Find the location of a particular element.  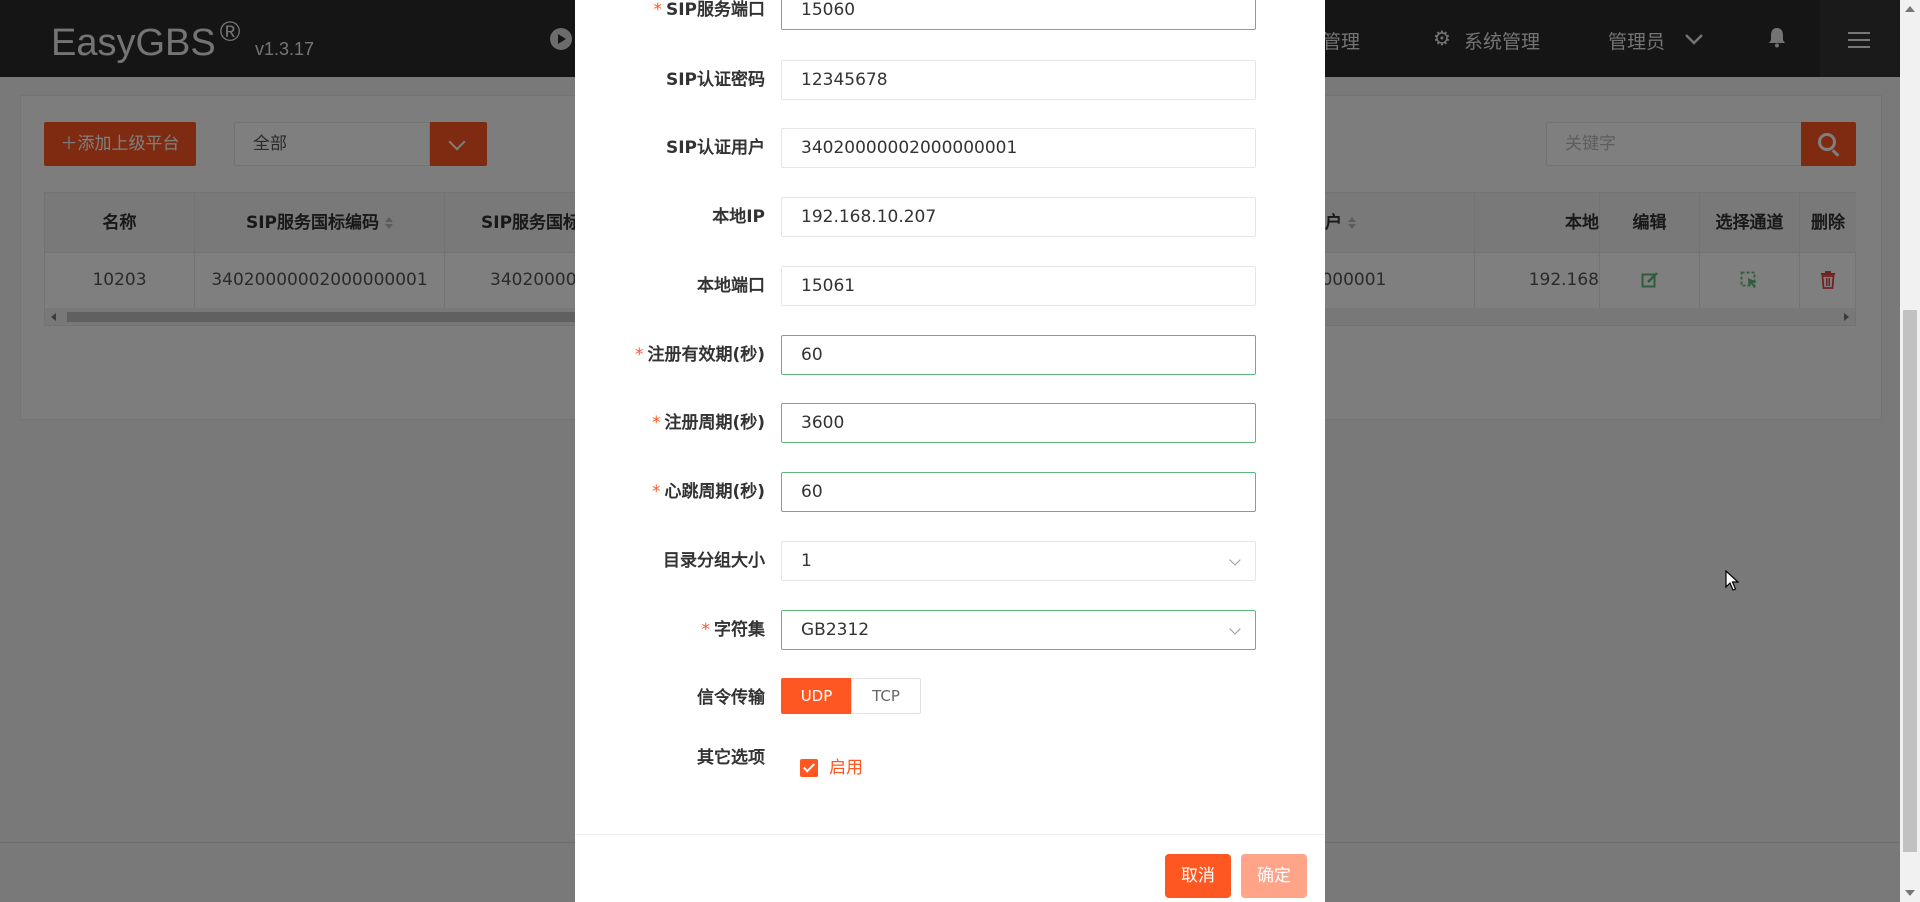

form-row-sip-password: SIP认证密码 12345678 is located at coordinates (950, 80).